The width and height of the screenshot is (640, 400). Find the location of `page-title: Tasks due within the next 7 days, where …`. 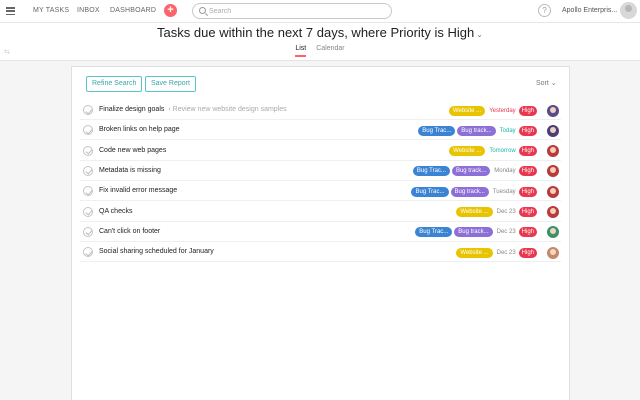

page-title: Tasks due within the next 7 days, where … is located at coordinates (320, 32).